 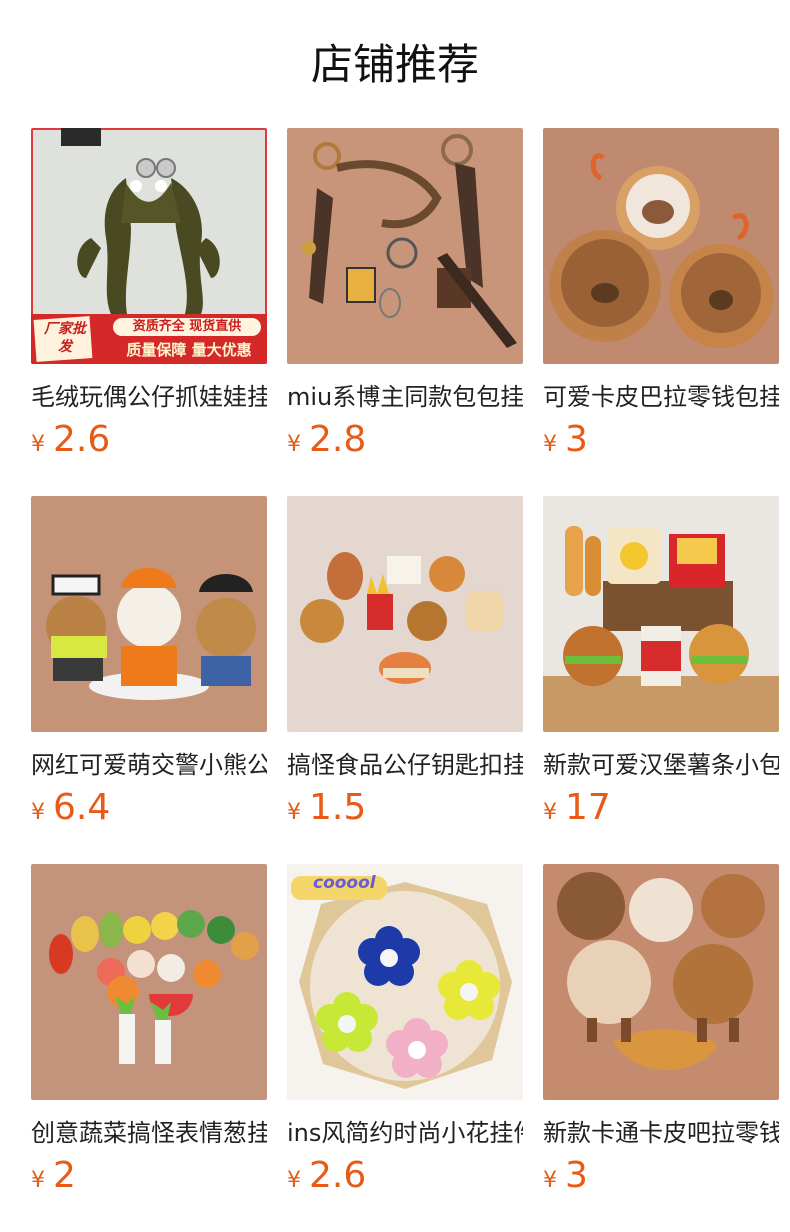 What do you see at coordinates (149, 246) in the screenshot?
I see `frog-plush-image: 厂家批发 资质齐全 现货直供 质量保障 量大优惠` at bounding box center [149, 246].